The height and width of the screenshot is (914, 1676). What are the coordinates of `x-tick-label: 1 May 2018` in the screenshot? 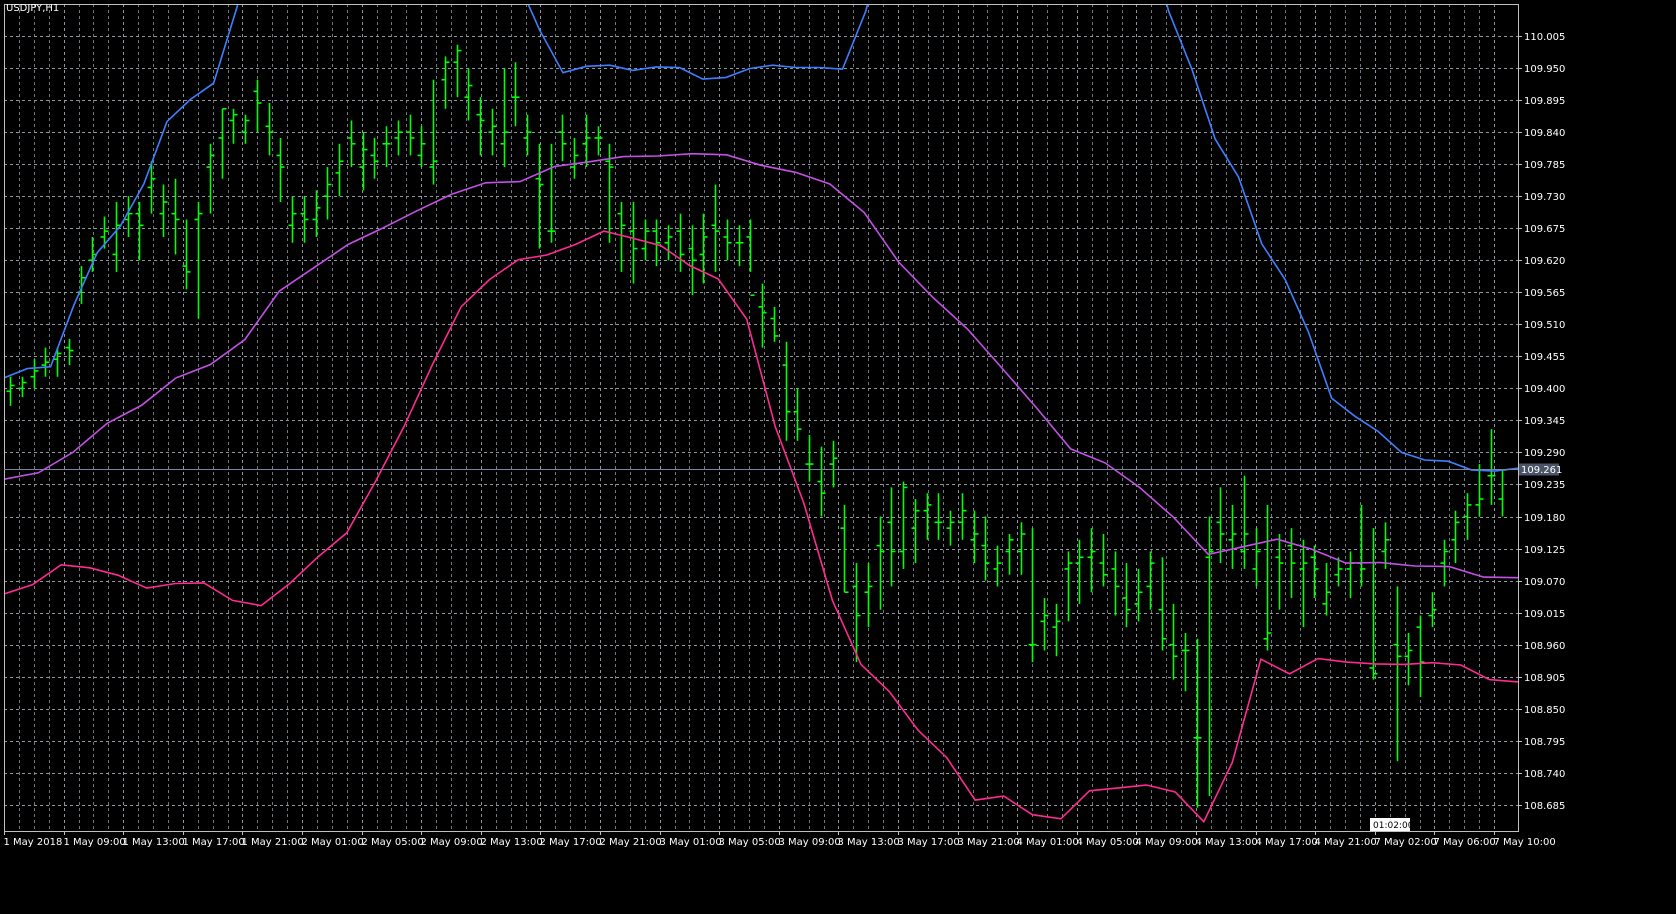 It's located at (33, 842).